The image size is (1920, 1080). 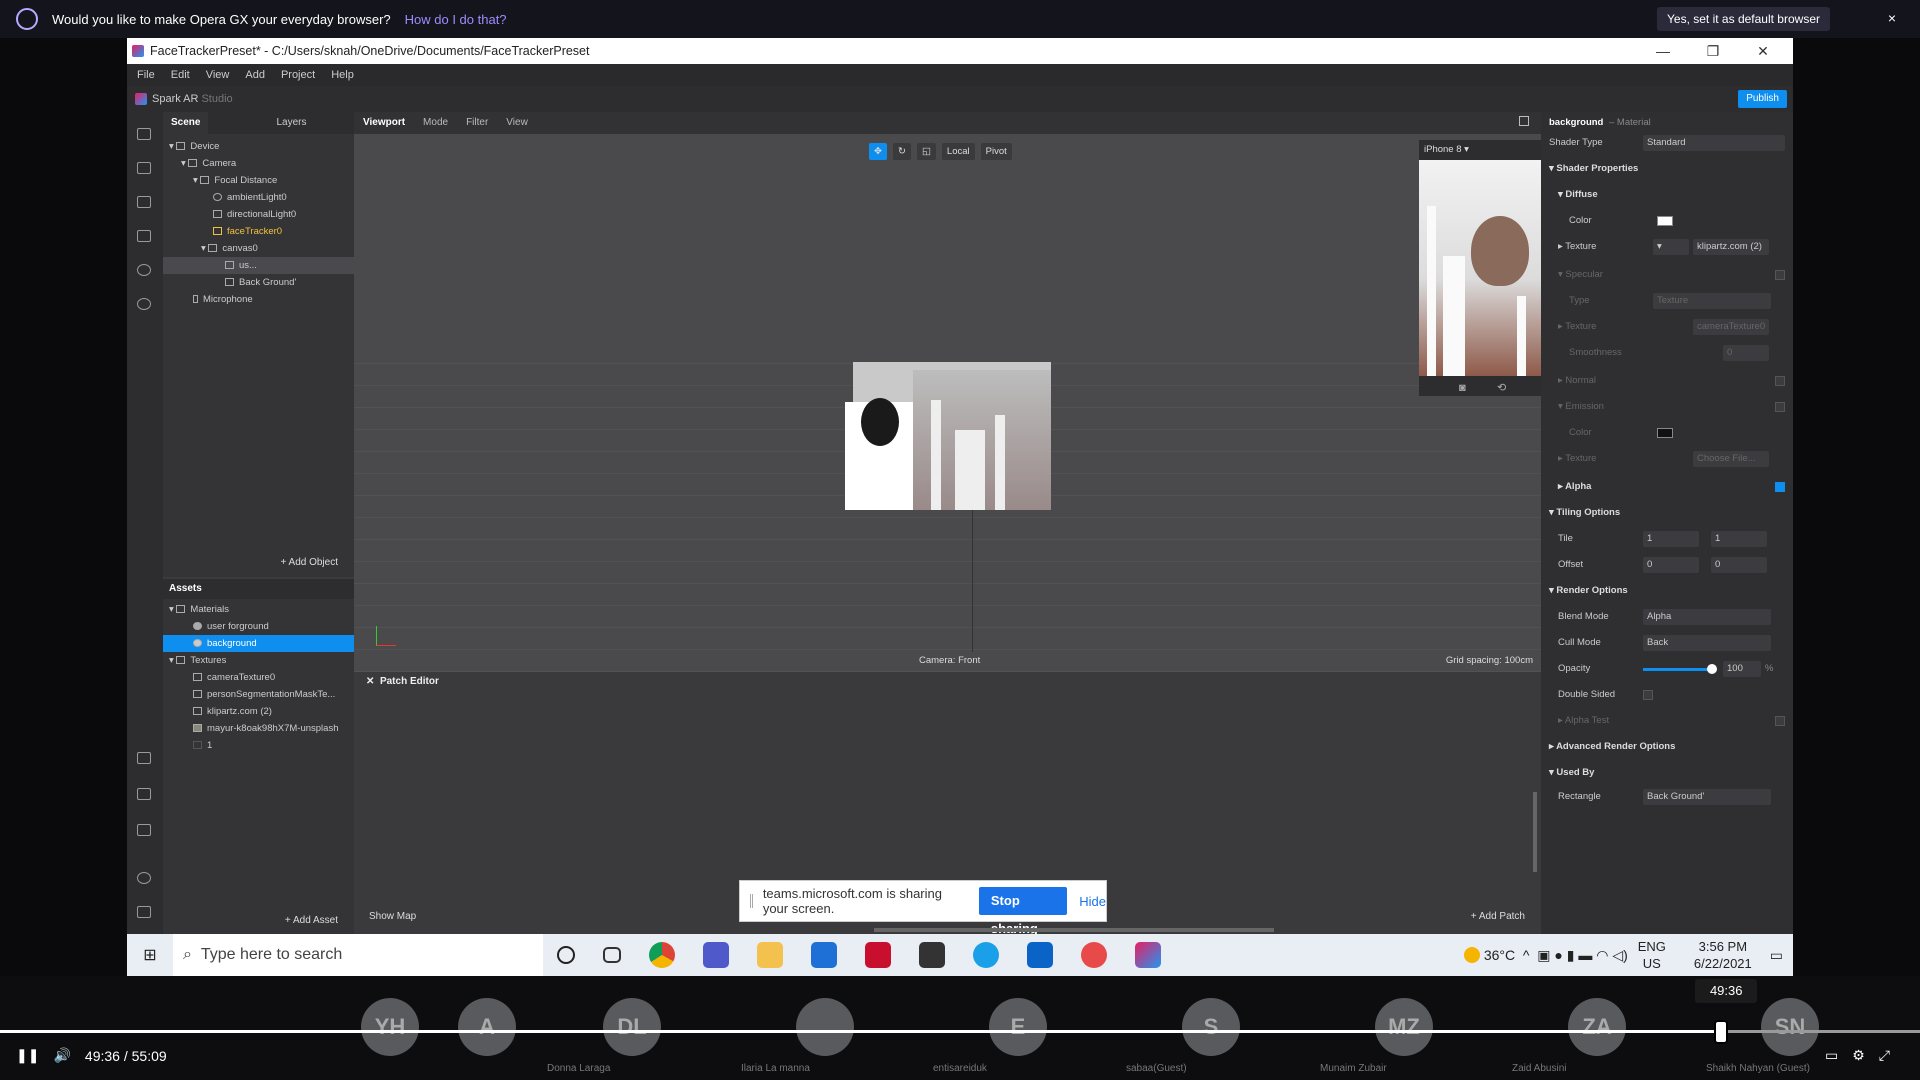 What do you see at coordinates (517, 123) in the screenshot?
I see `tab-view: View` at bounding box center [517, 123].